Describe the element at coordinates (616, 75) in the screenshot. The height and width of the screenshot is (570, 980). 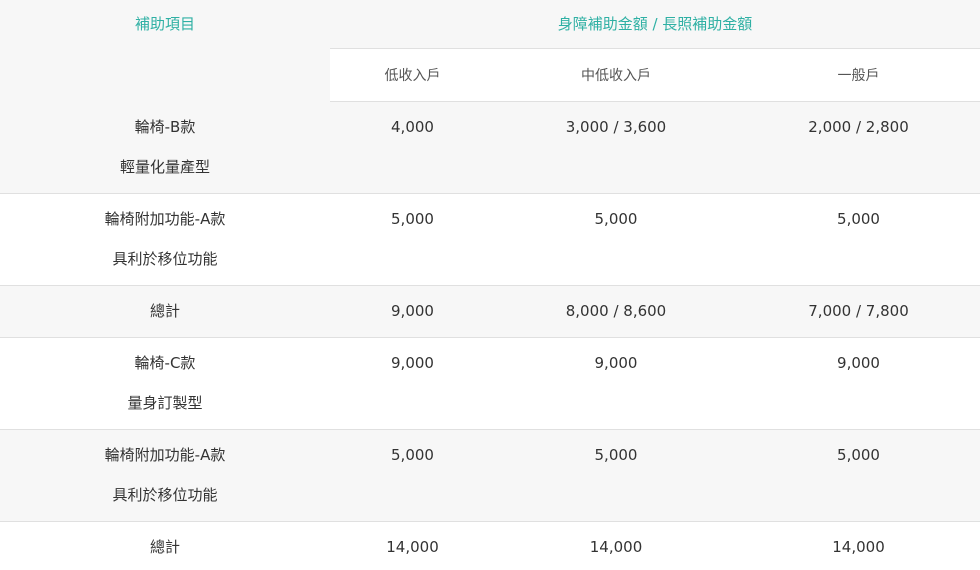
I see `header-col-mid-low-income: 中低收入戶` at that location.